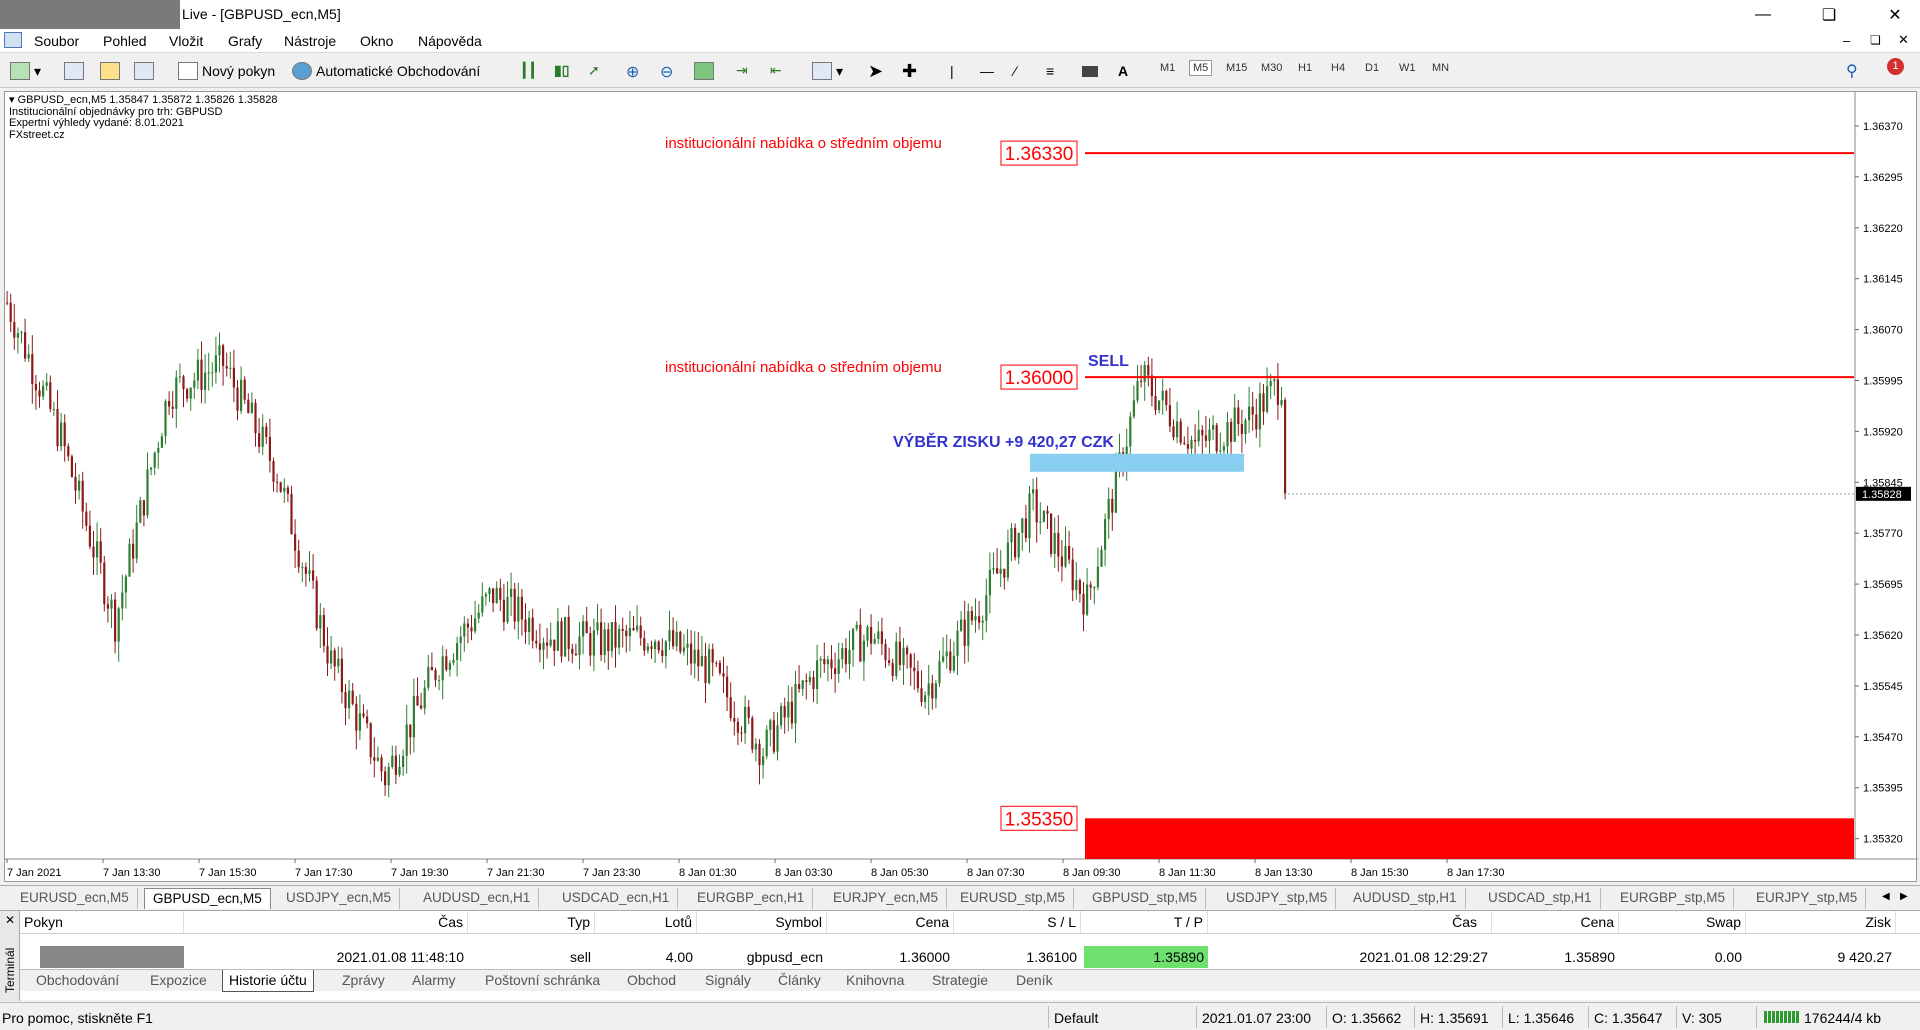  What do you see at coordinates (1589, 957) in the screenshot?
I see `cell-close-price: 1.35890` at bounding box center [1589, 957].